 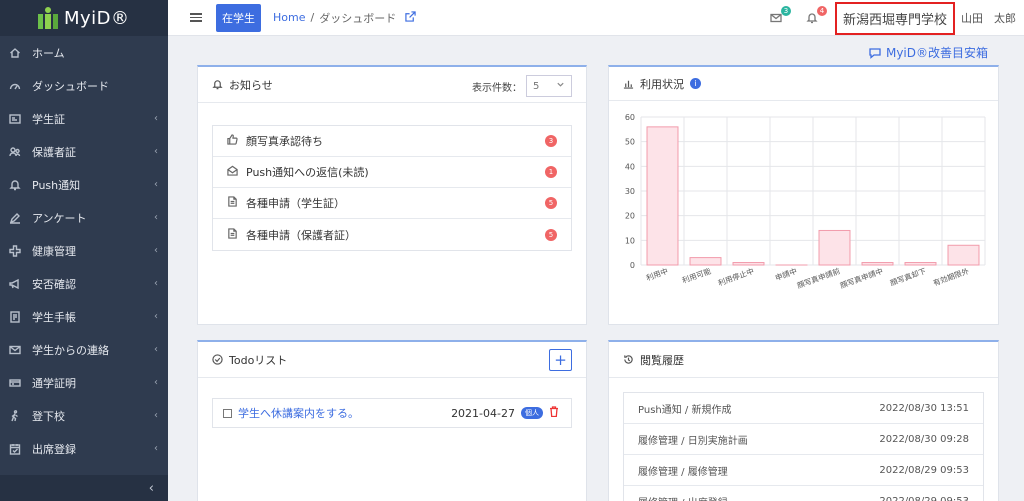 I want to click on history-item: 履修管理 / 出席登録 2022/08/29 09:53, so click(x=803, y=493).